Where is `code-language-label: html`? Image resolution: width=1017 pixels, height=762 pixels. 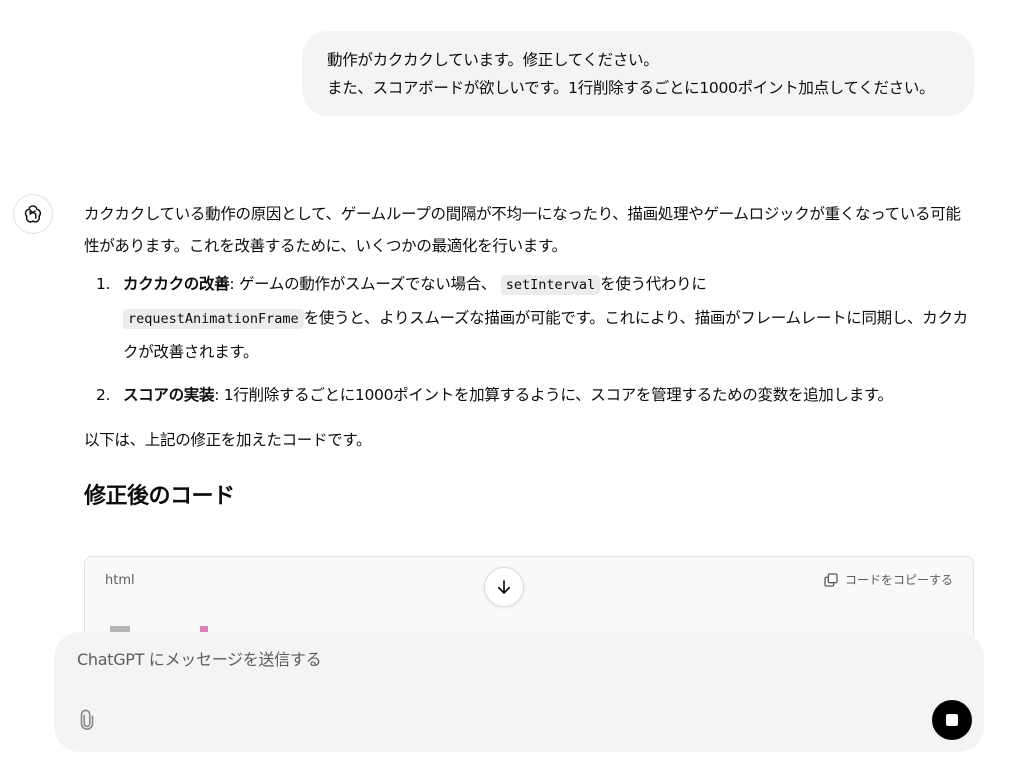
code-language-label: html is located at coordinates (120, 580).